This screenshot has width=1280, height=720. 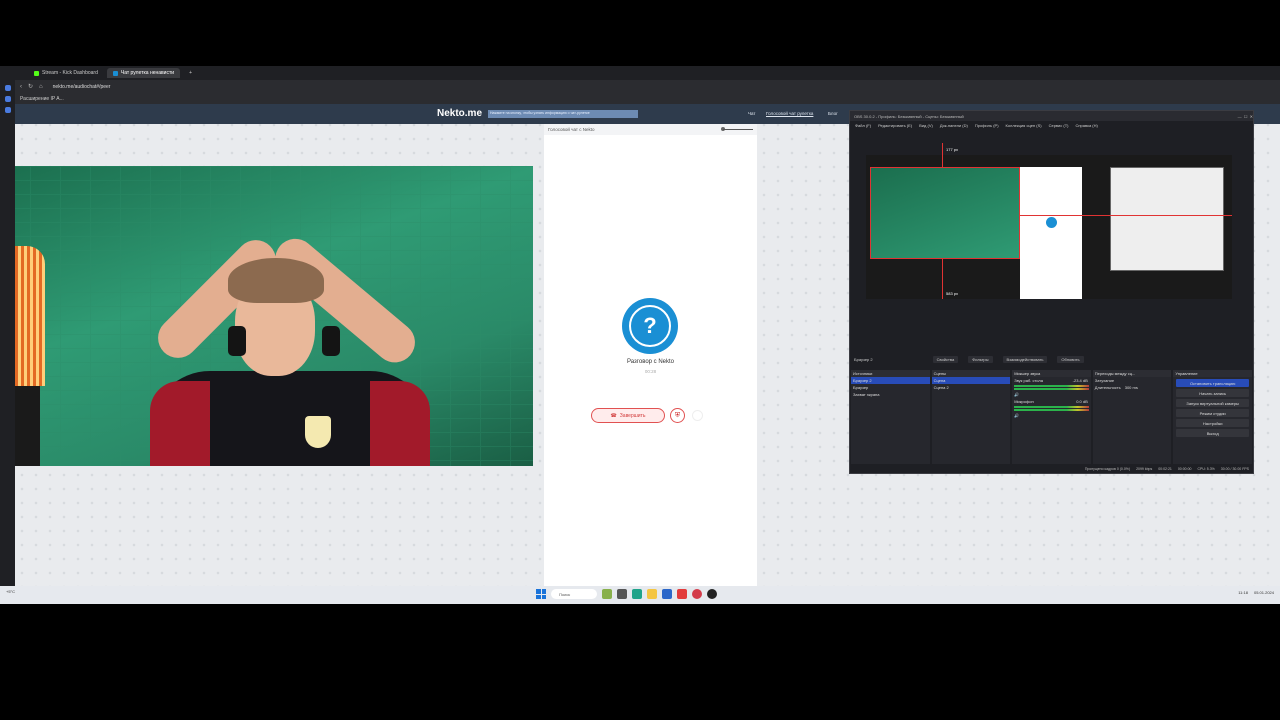 I want to click on home-icon: ⌂, so click(x=41, y=87).